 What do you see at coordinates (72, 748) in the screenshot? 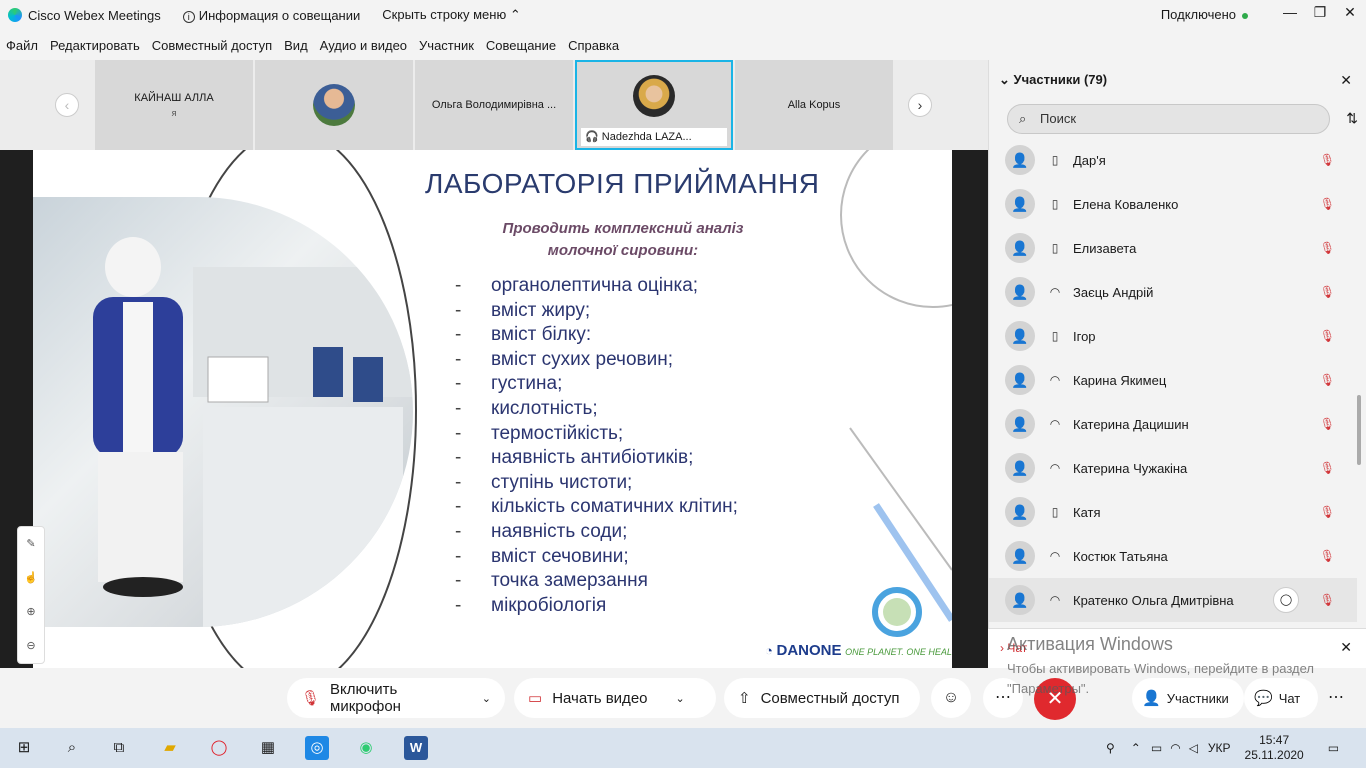
I see `search-icon: ⌕` at bounding box center [72, 748].